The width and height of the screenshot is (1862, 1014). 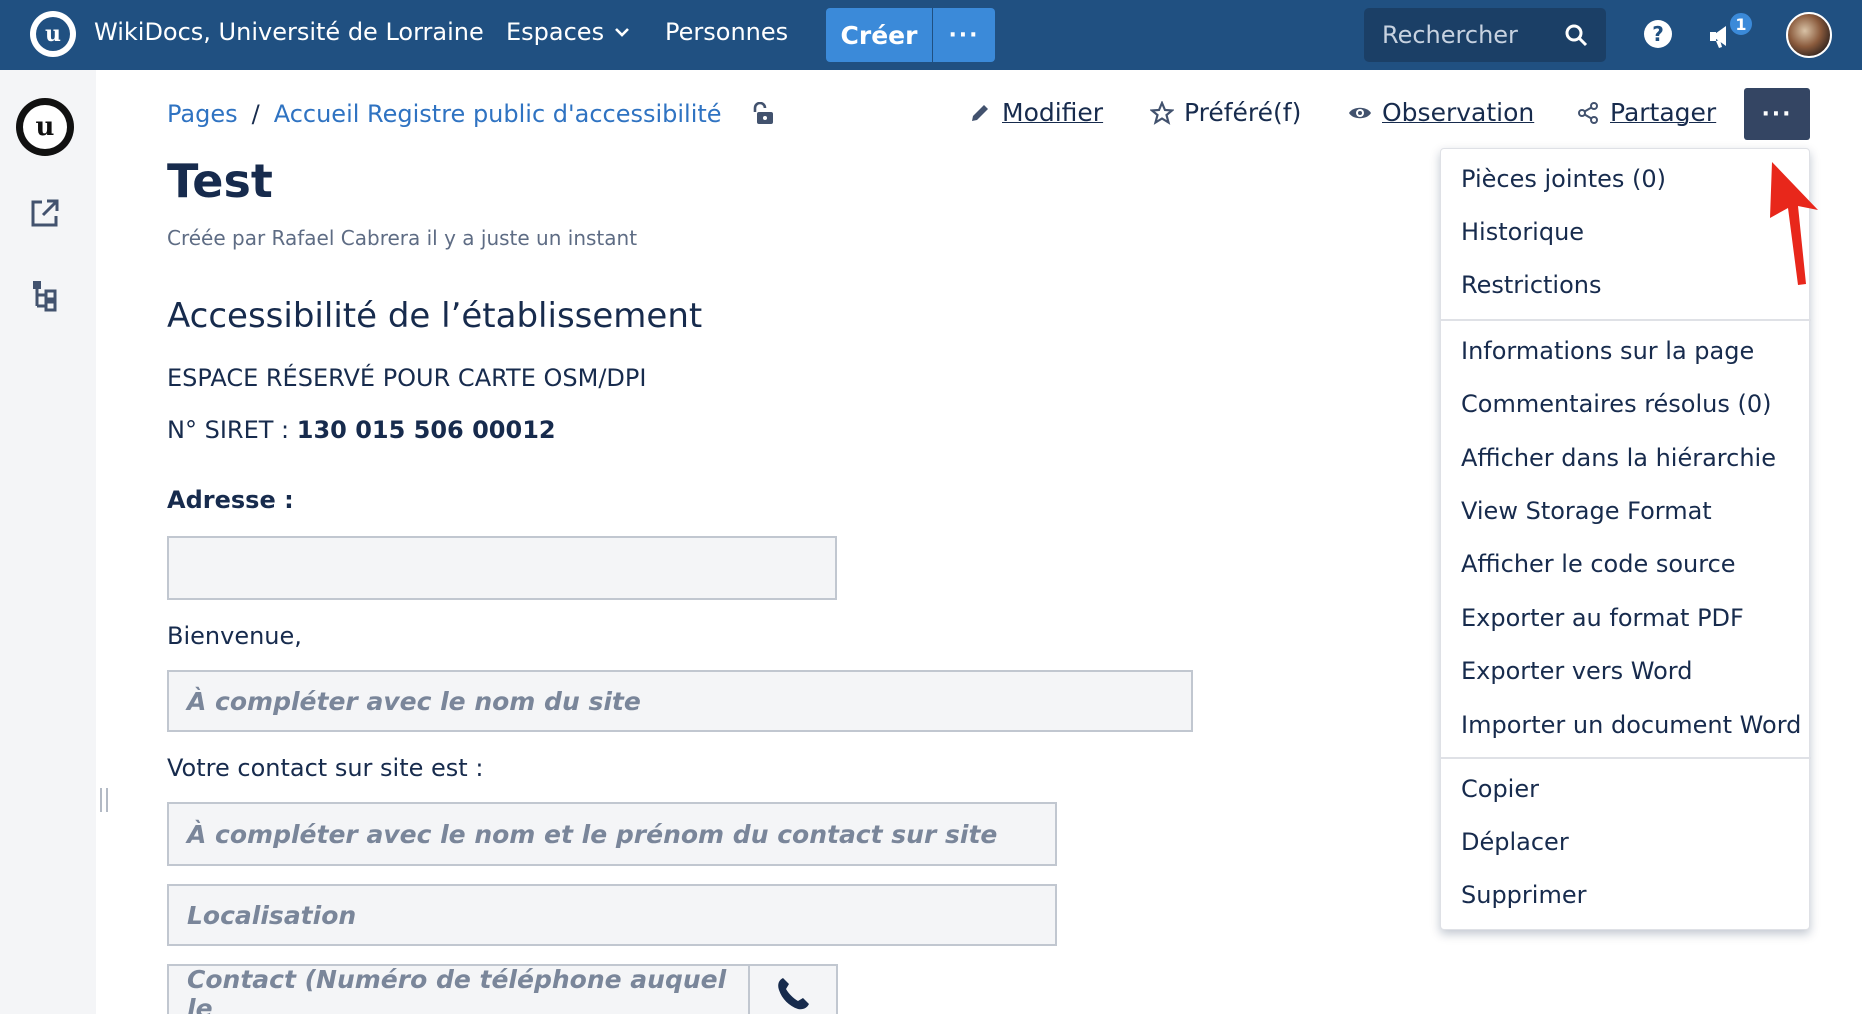 I want to click on space-logo-letter: u, so click(x=45, y=127).